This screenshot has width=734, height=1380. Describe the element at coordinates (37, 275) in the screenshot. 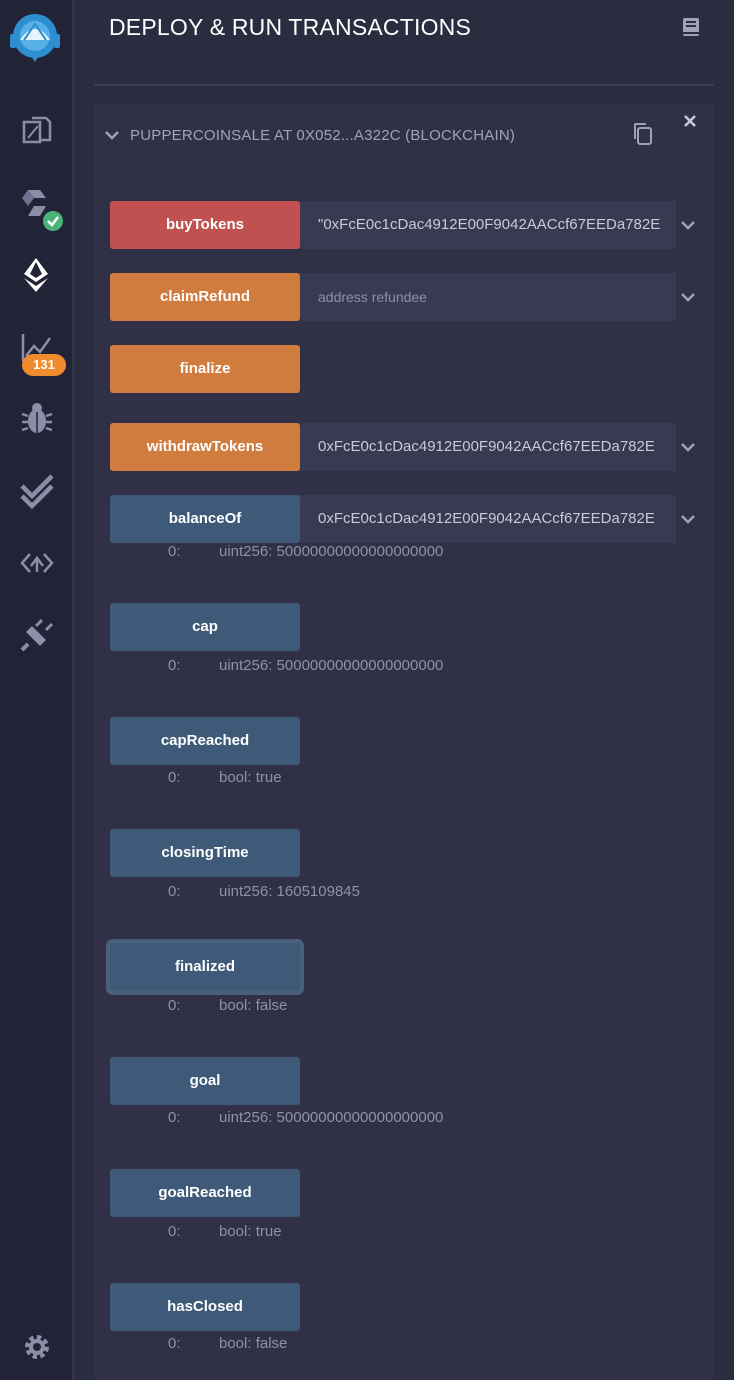

I see `deploy-icon` at that location.